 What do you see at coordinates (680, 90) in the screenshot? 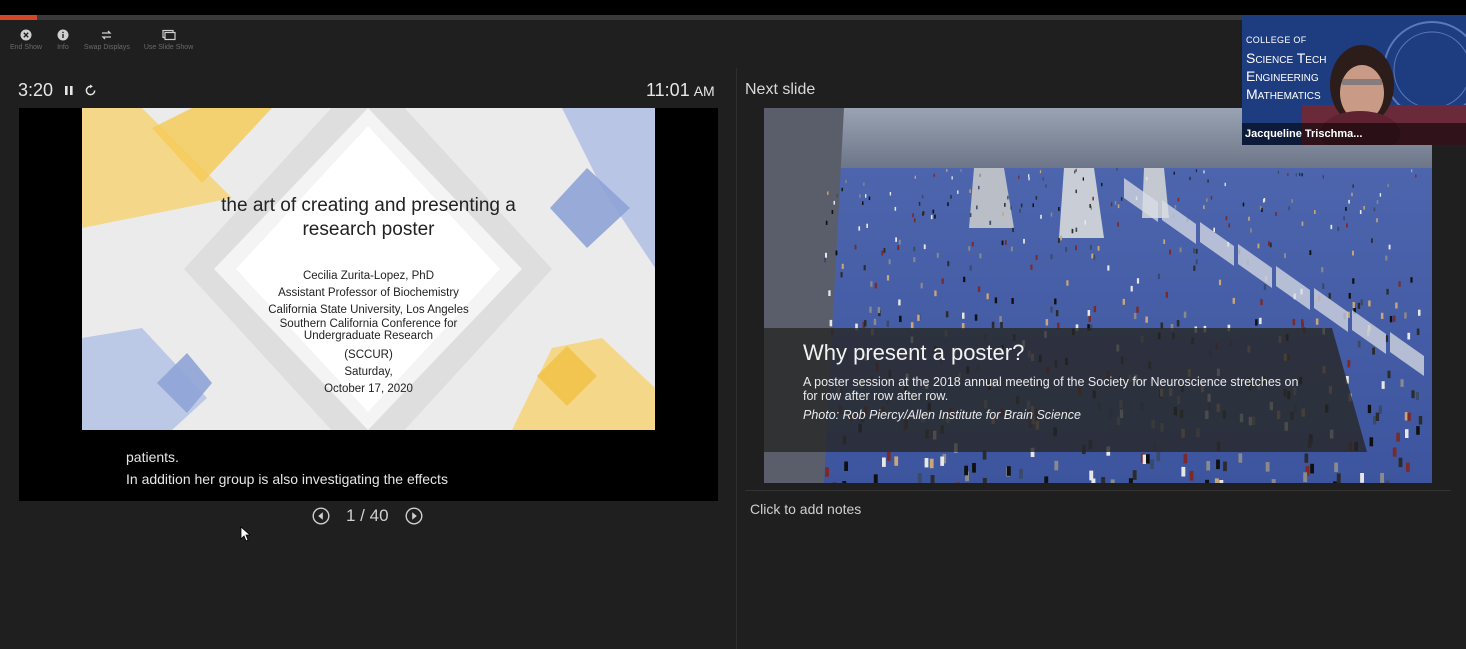
I see `current-time: 11:01 AM` at bounding box center [680, 90].